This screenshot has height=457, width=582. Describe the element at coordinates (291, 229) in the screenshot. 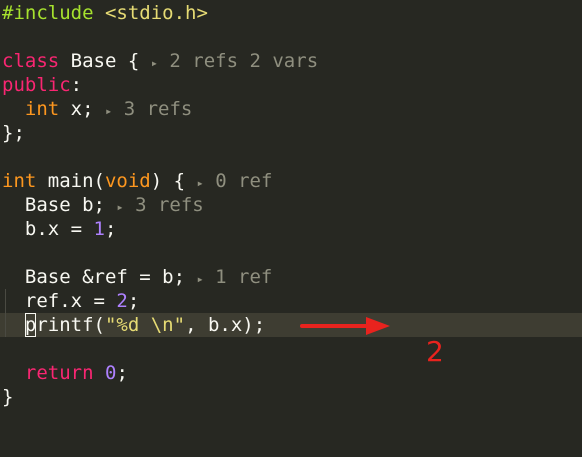

I see `code-line-10: b.x = 1;` at that location.